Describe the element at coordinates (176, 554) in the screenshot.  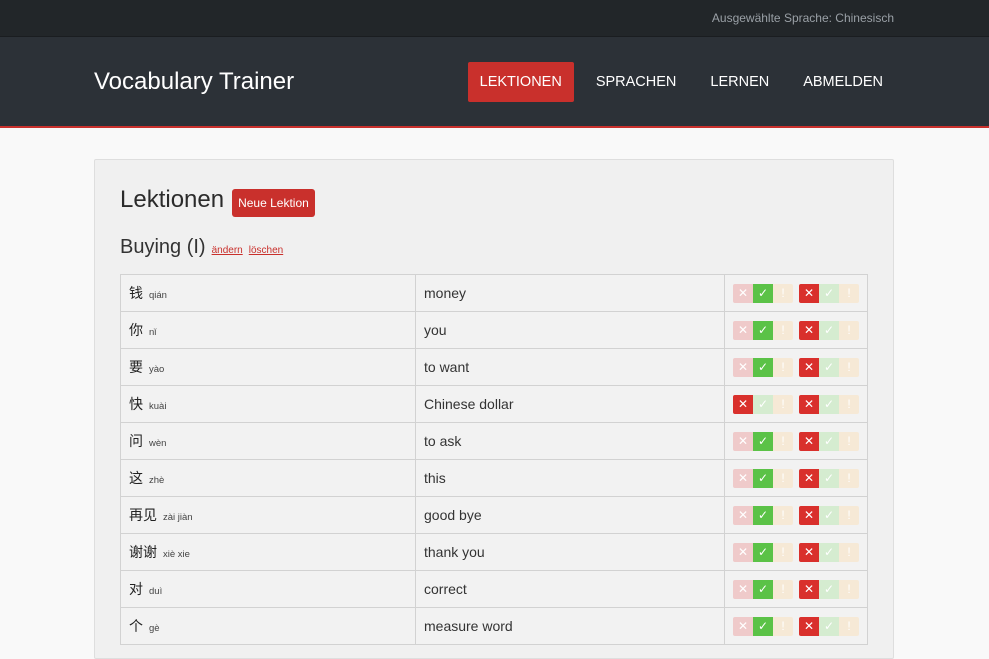
I see `pinyin-text: xiè xie` at that location.